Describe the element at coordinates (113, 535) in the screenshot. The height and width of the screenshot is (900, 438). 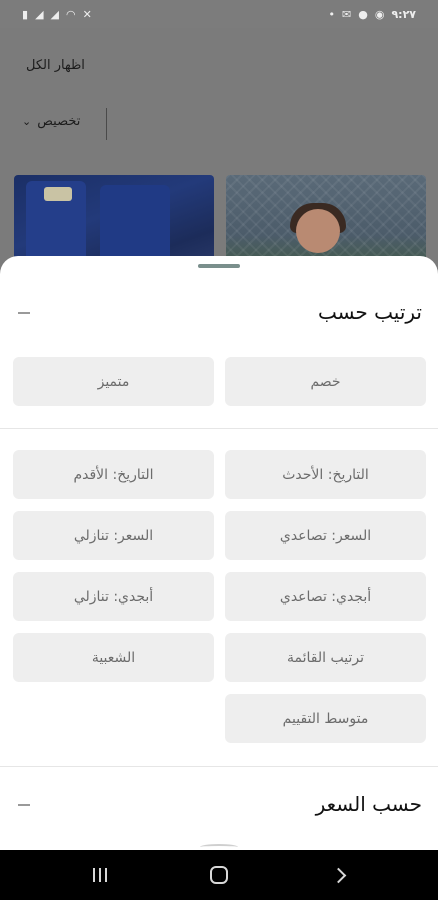
I see `option-price-descending: السعر: تنازلي` at that location.